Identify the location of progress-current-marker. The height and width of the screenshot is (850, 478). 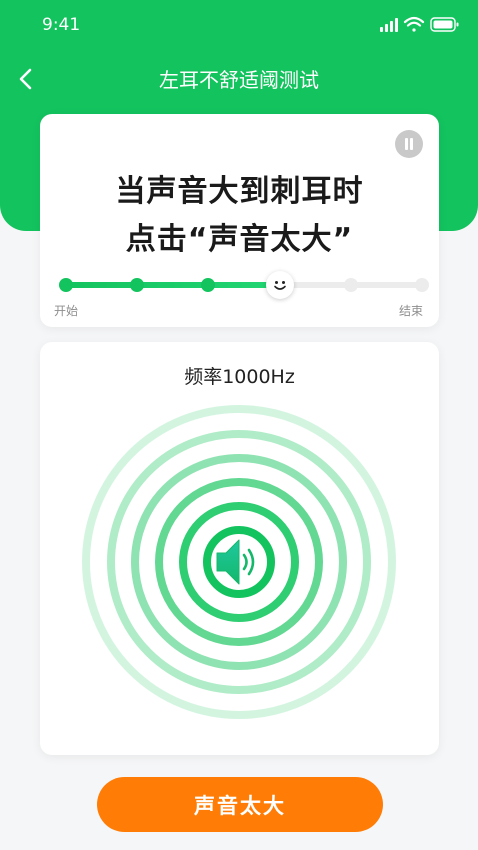
(279, 285).